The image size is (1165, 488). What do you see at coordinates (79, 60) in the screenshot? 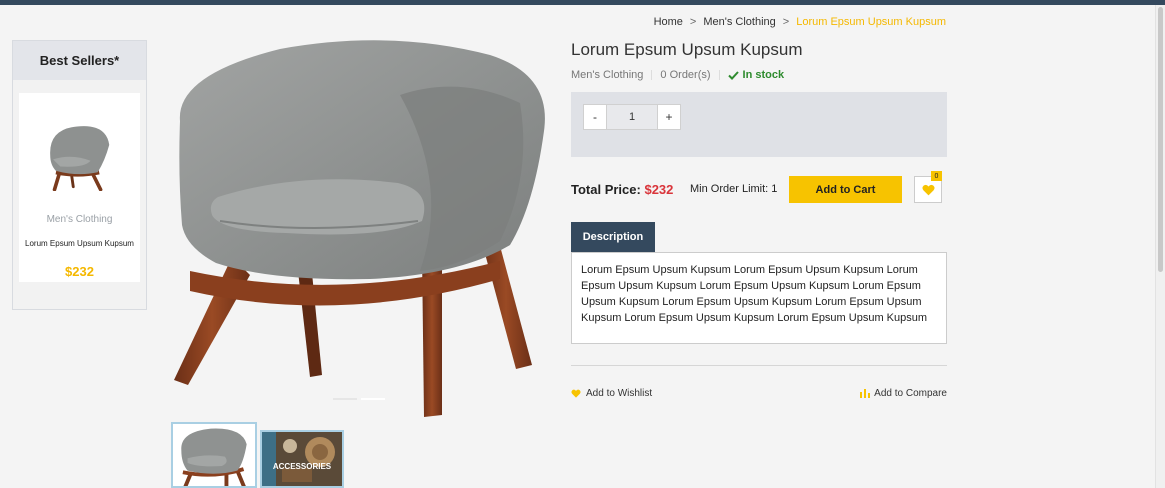
I see `best-sellers-title: Best Sellers*` at bounding box center [79, 60].